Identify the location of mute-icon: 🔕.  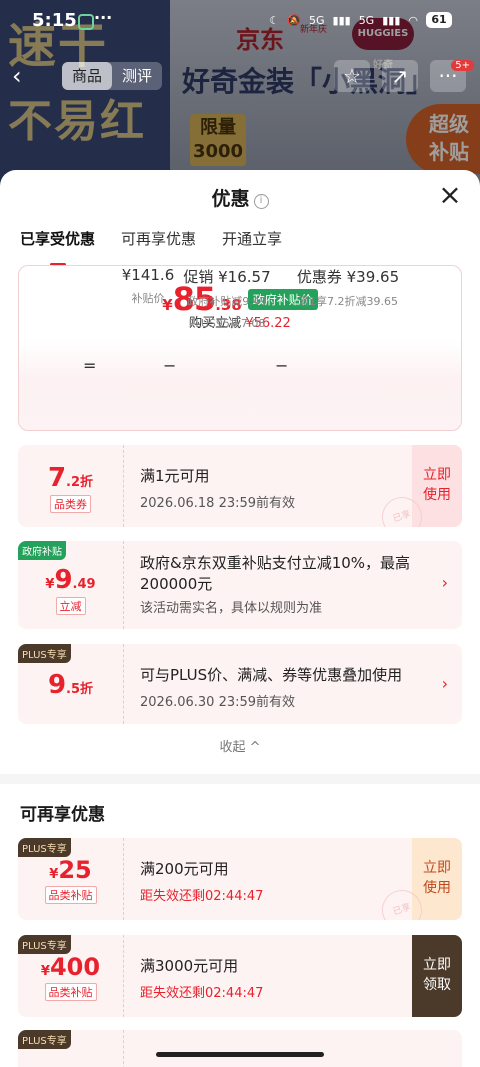
(294, 20).